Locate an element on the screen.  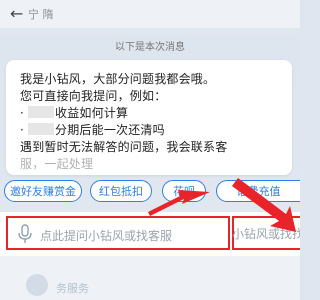
message-example-2: · 分期后能一次还清吗 is located at coordinates (92, 129).